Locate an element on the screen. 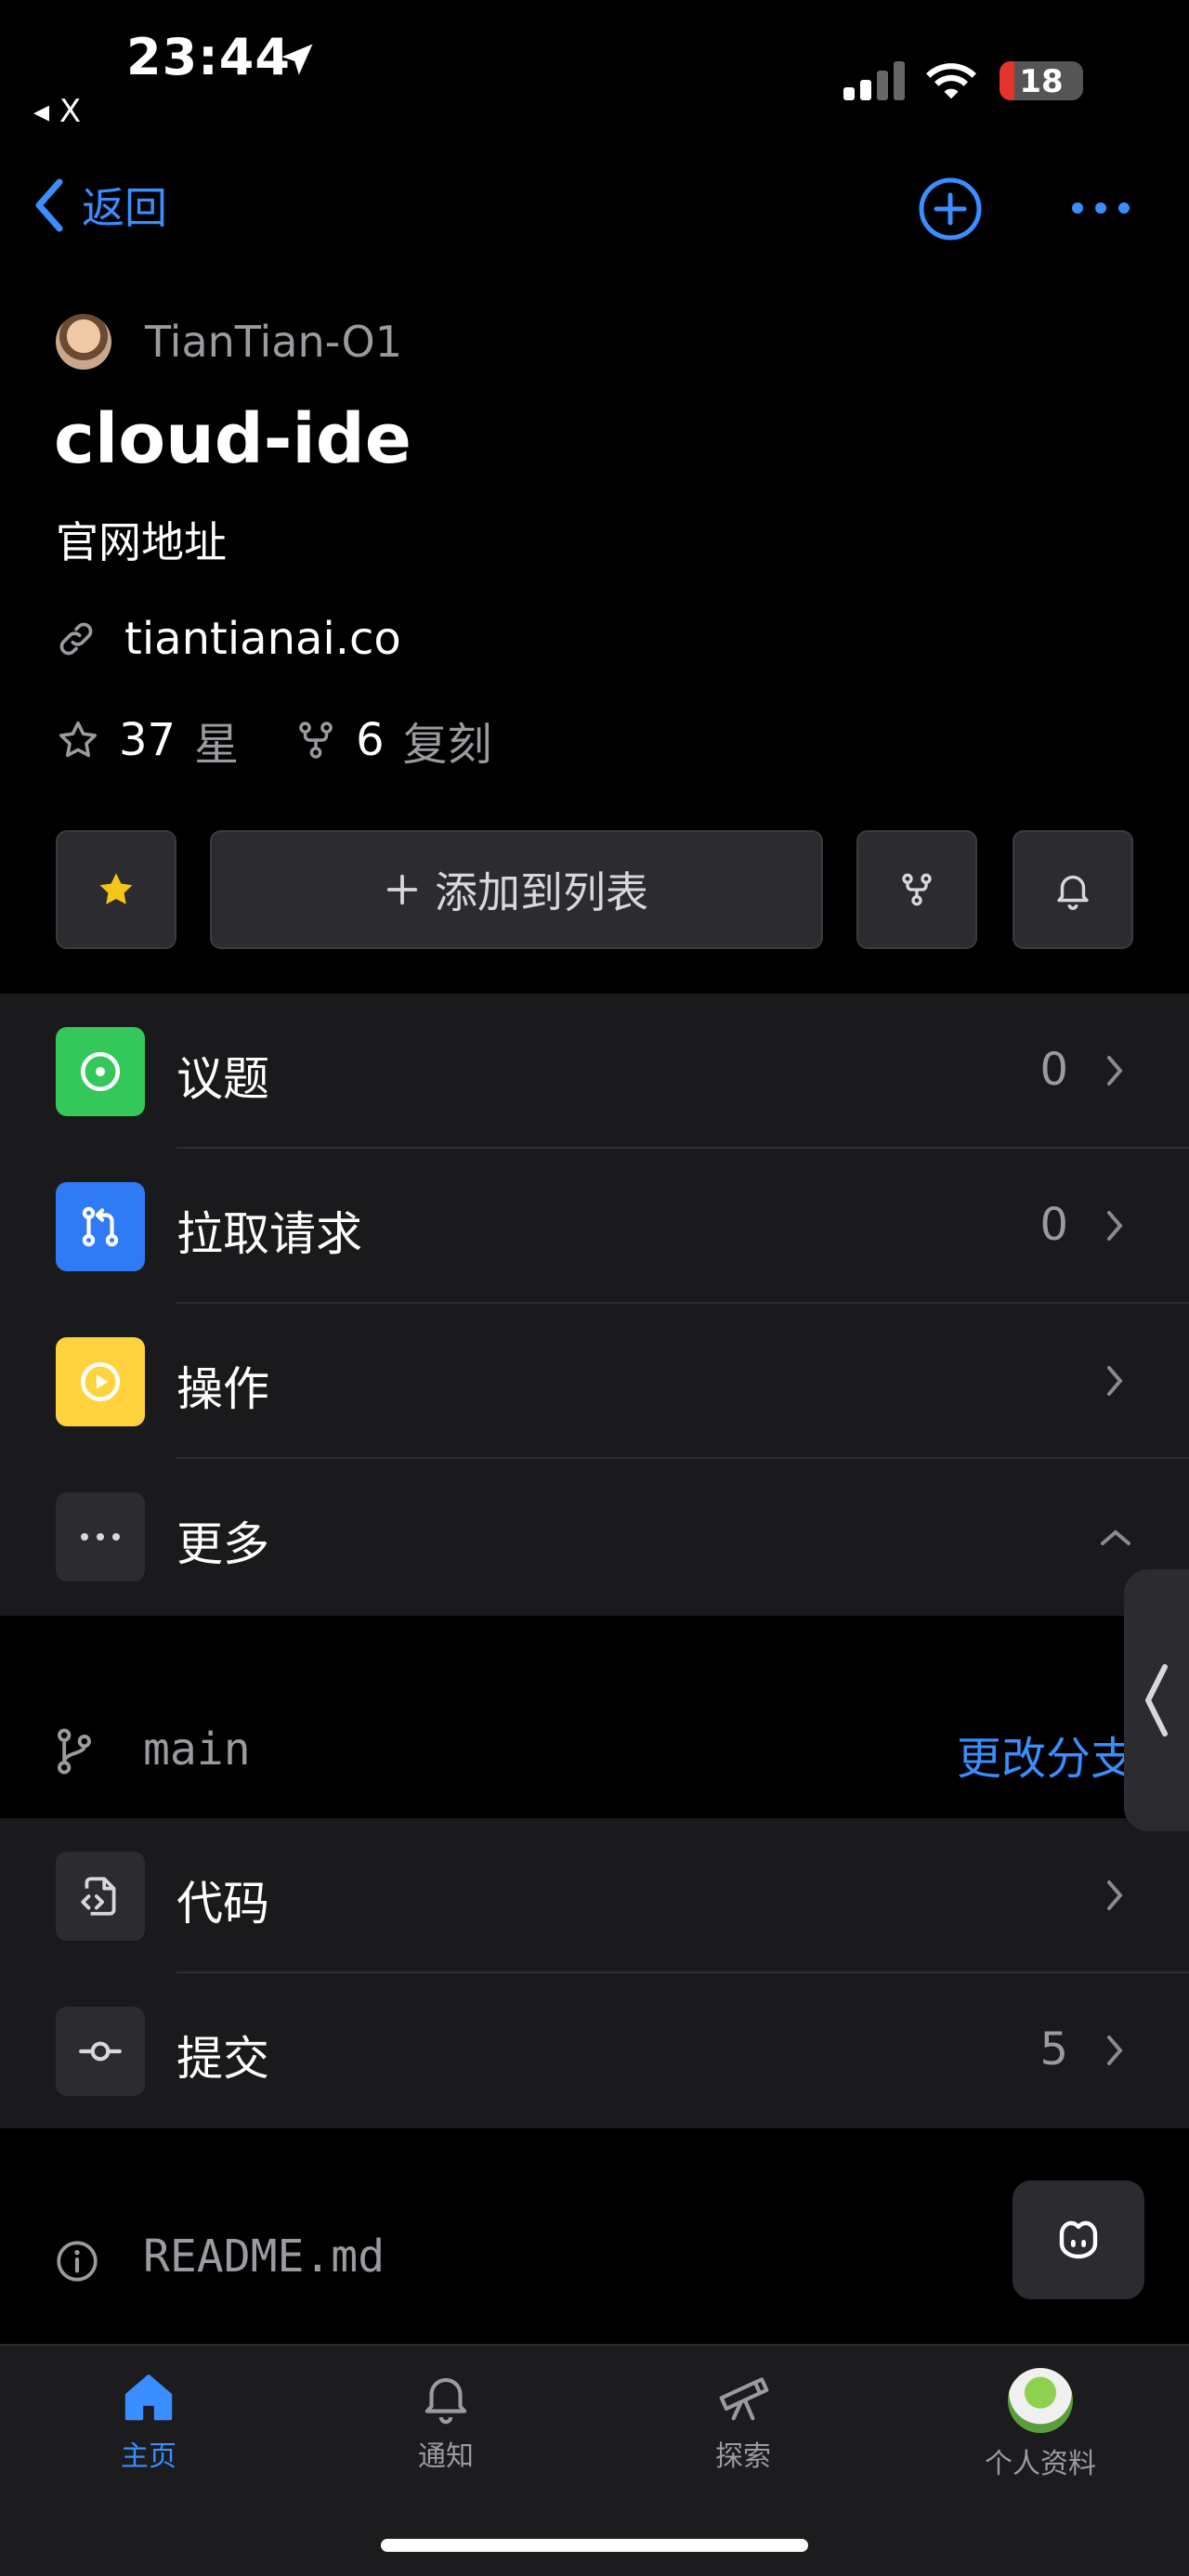 Image resolution: width=1189 pixels, height=2576 pixels. menu-item-actions: 操作 is located at coordinates (594, 1381).